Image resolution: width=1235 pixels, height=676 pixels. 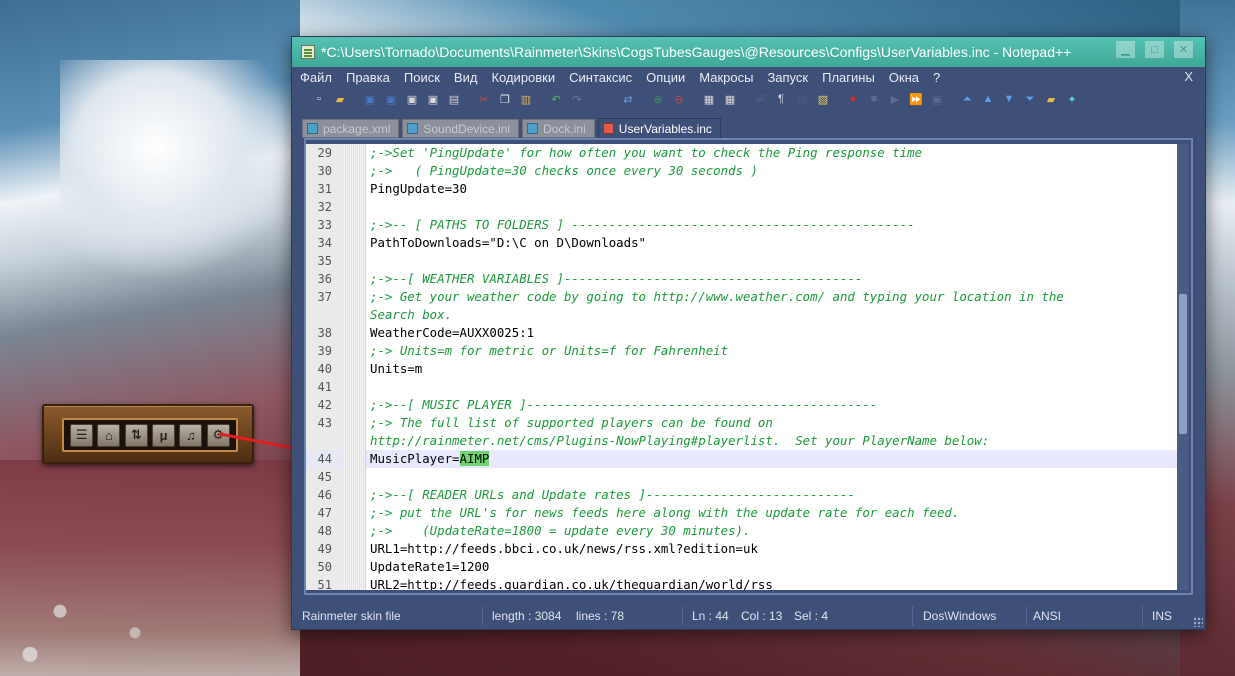 What do you see at coordinates (484, 99) in the screenshot?
I see `cut-icon: ✂` at bounding box center [484, 99].